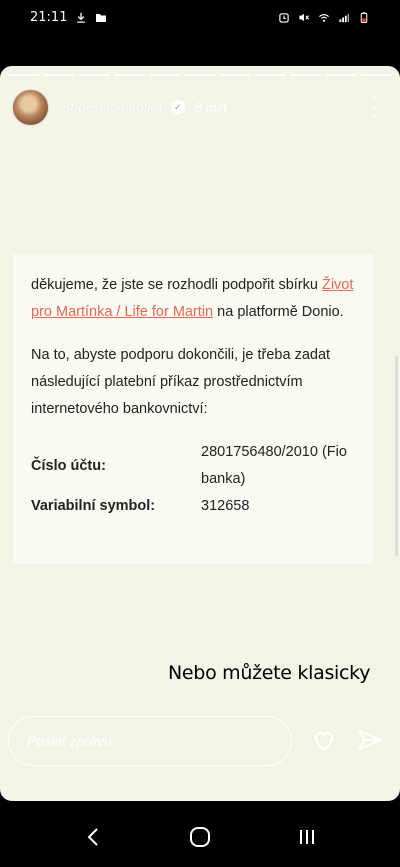  Describe the element at coordinates (324, 740) in the screenshot. I see `heart-icon` at that location.